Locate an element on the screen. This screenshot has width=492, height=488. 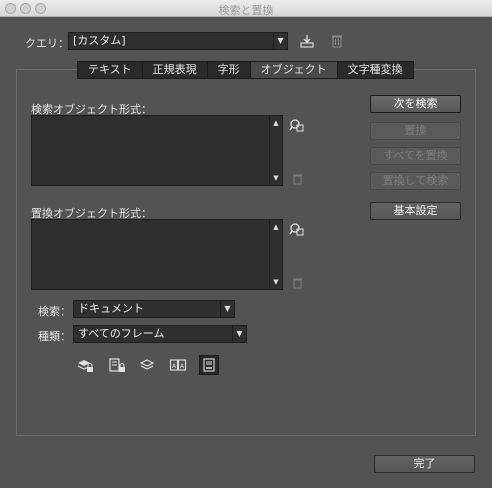
tab-object: オブジェクト is located at coordinates (294, 70).